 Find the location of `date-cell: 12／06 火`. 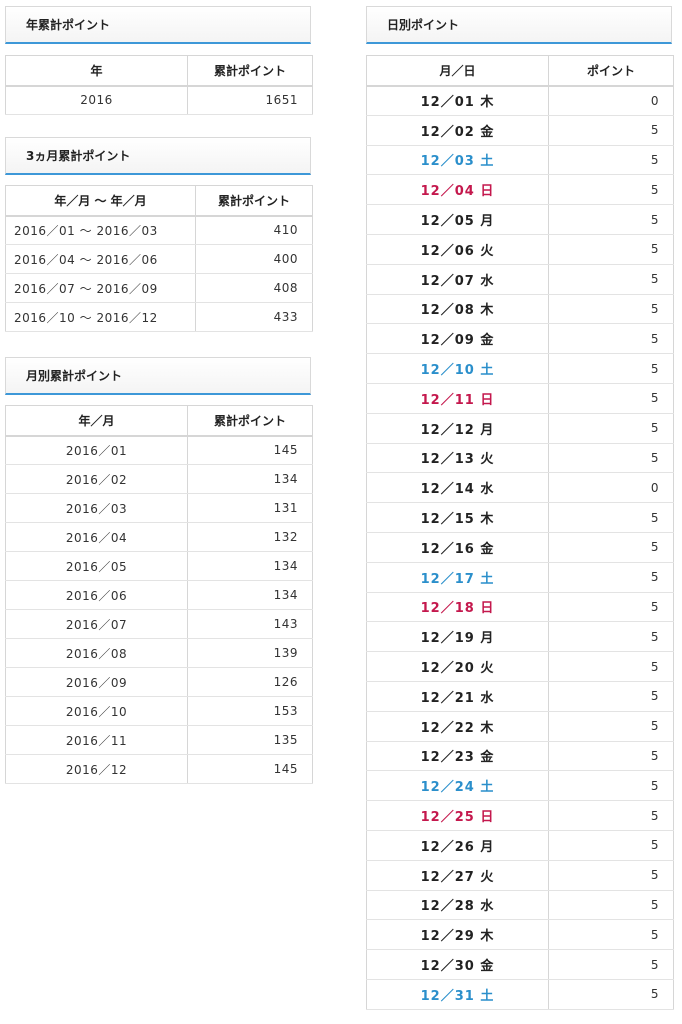

date-cell: 12／06 火 is located at coordinates (457, 249).